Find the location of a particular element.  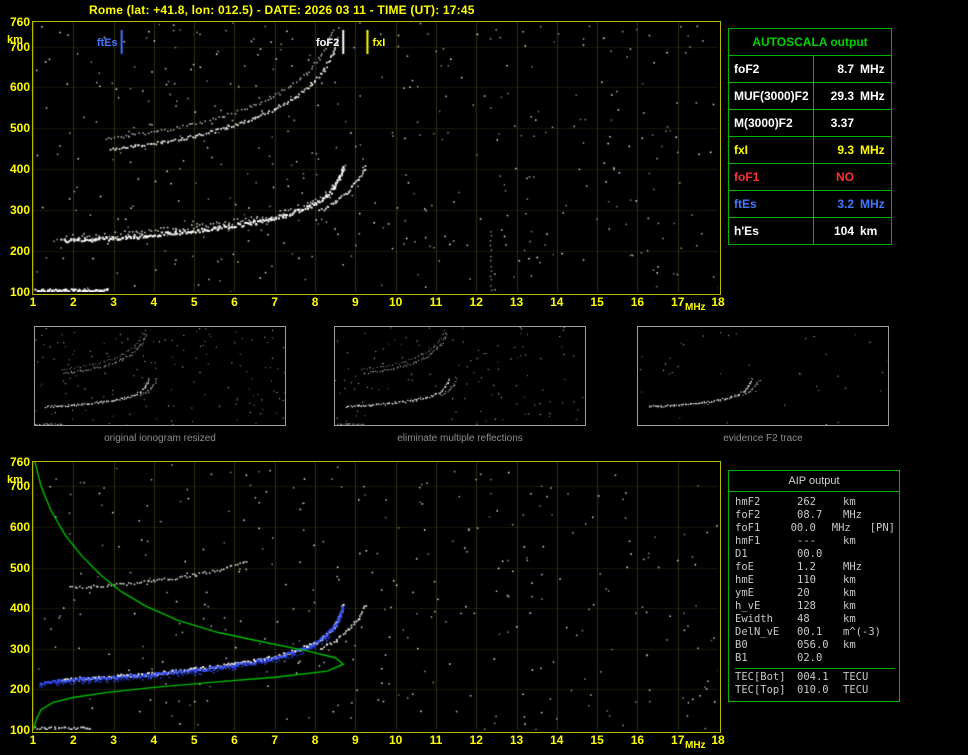

autoscala-row-label: foF2 is located at coordinates (771, 69).